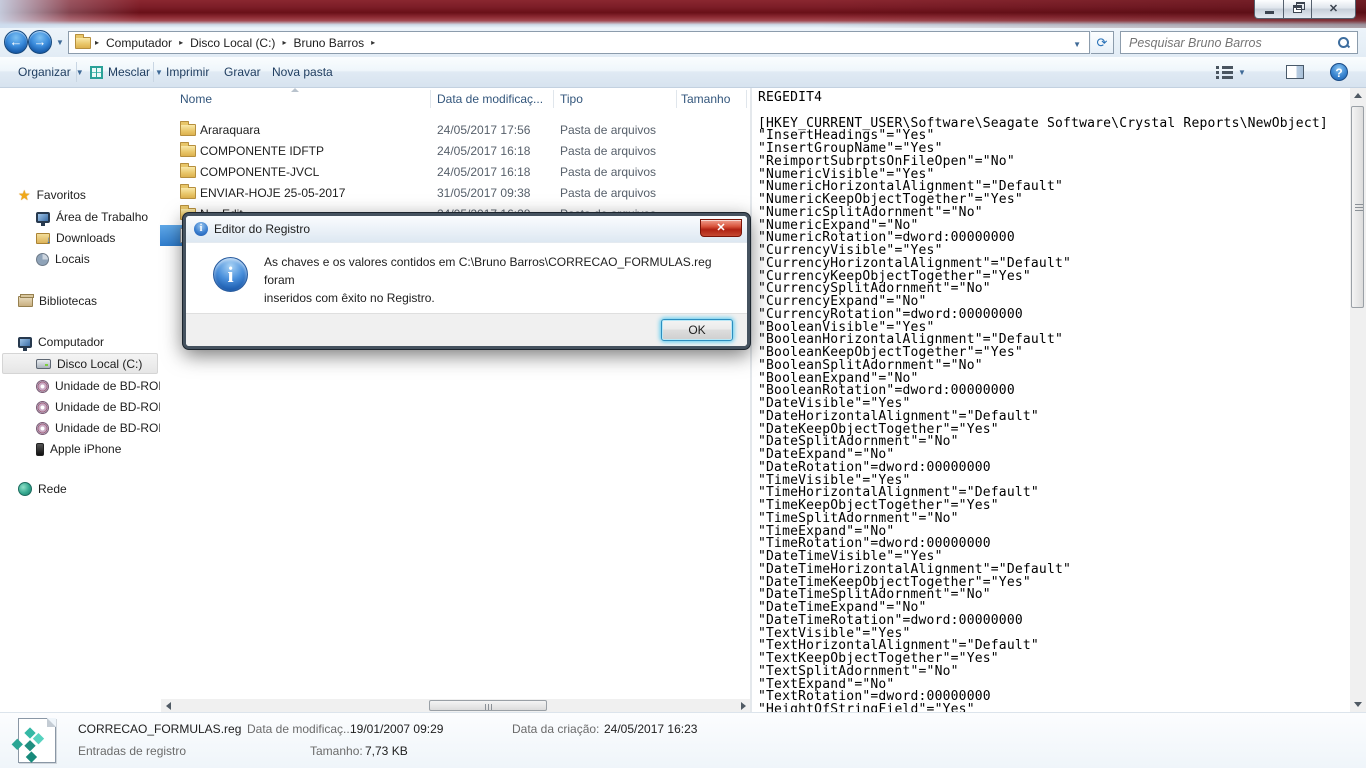  Describe the element at coordinates (373, 42) in the screenshot. I see `breadcrumb-chevron-icon: ▸` at that location.